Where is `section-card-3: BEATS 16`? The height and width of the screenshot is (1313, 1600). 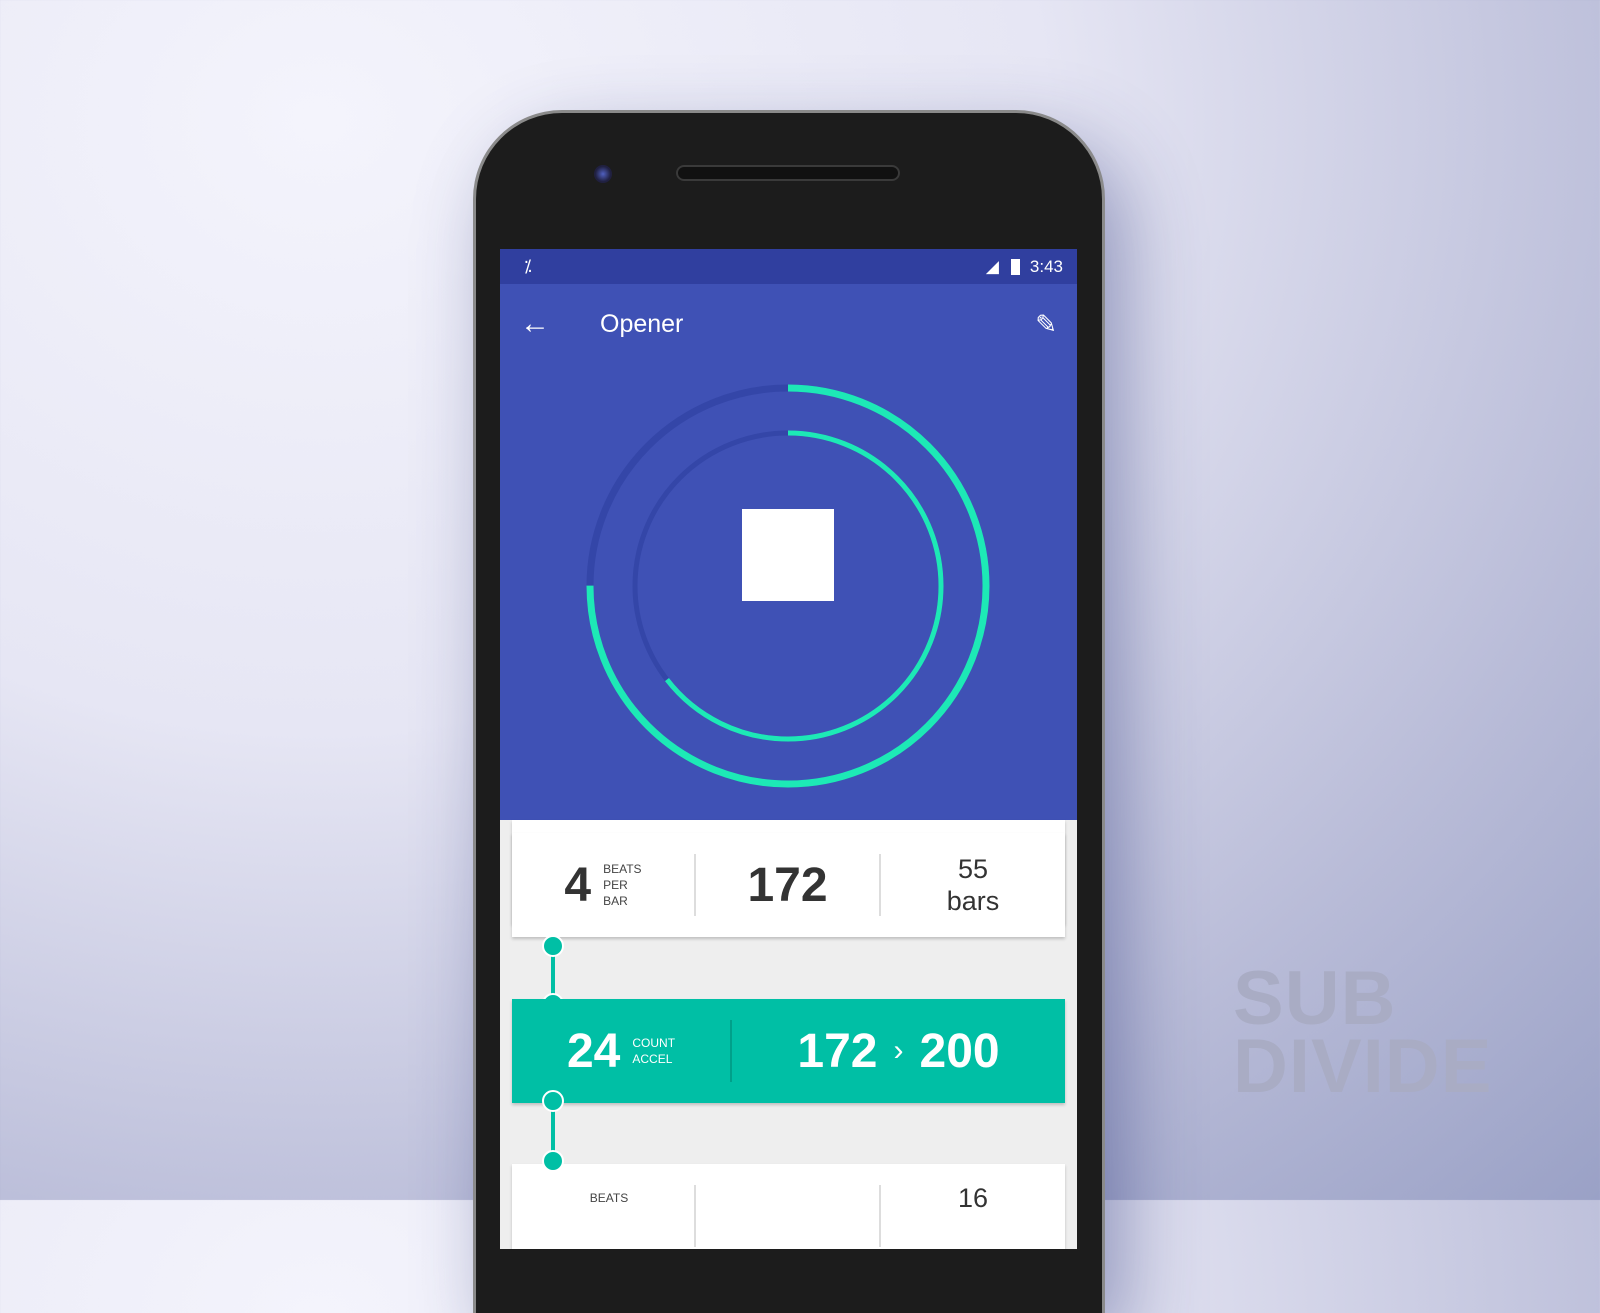
section-card-3: BEATS 16 is located at coordinates (788, 1206).